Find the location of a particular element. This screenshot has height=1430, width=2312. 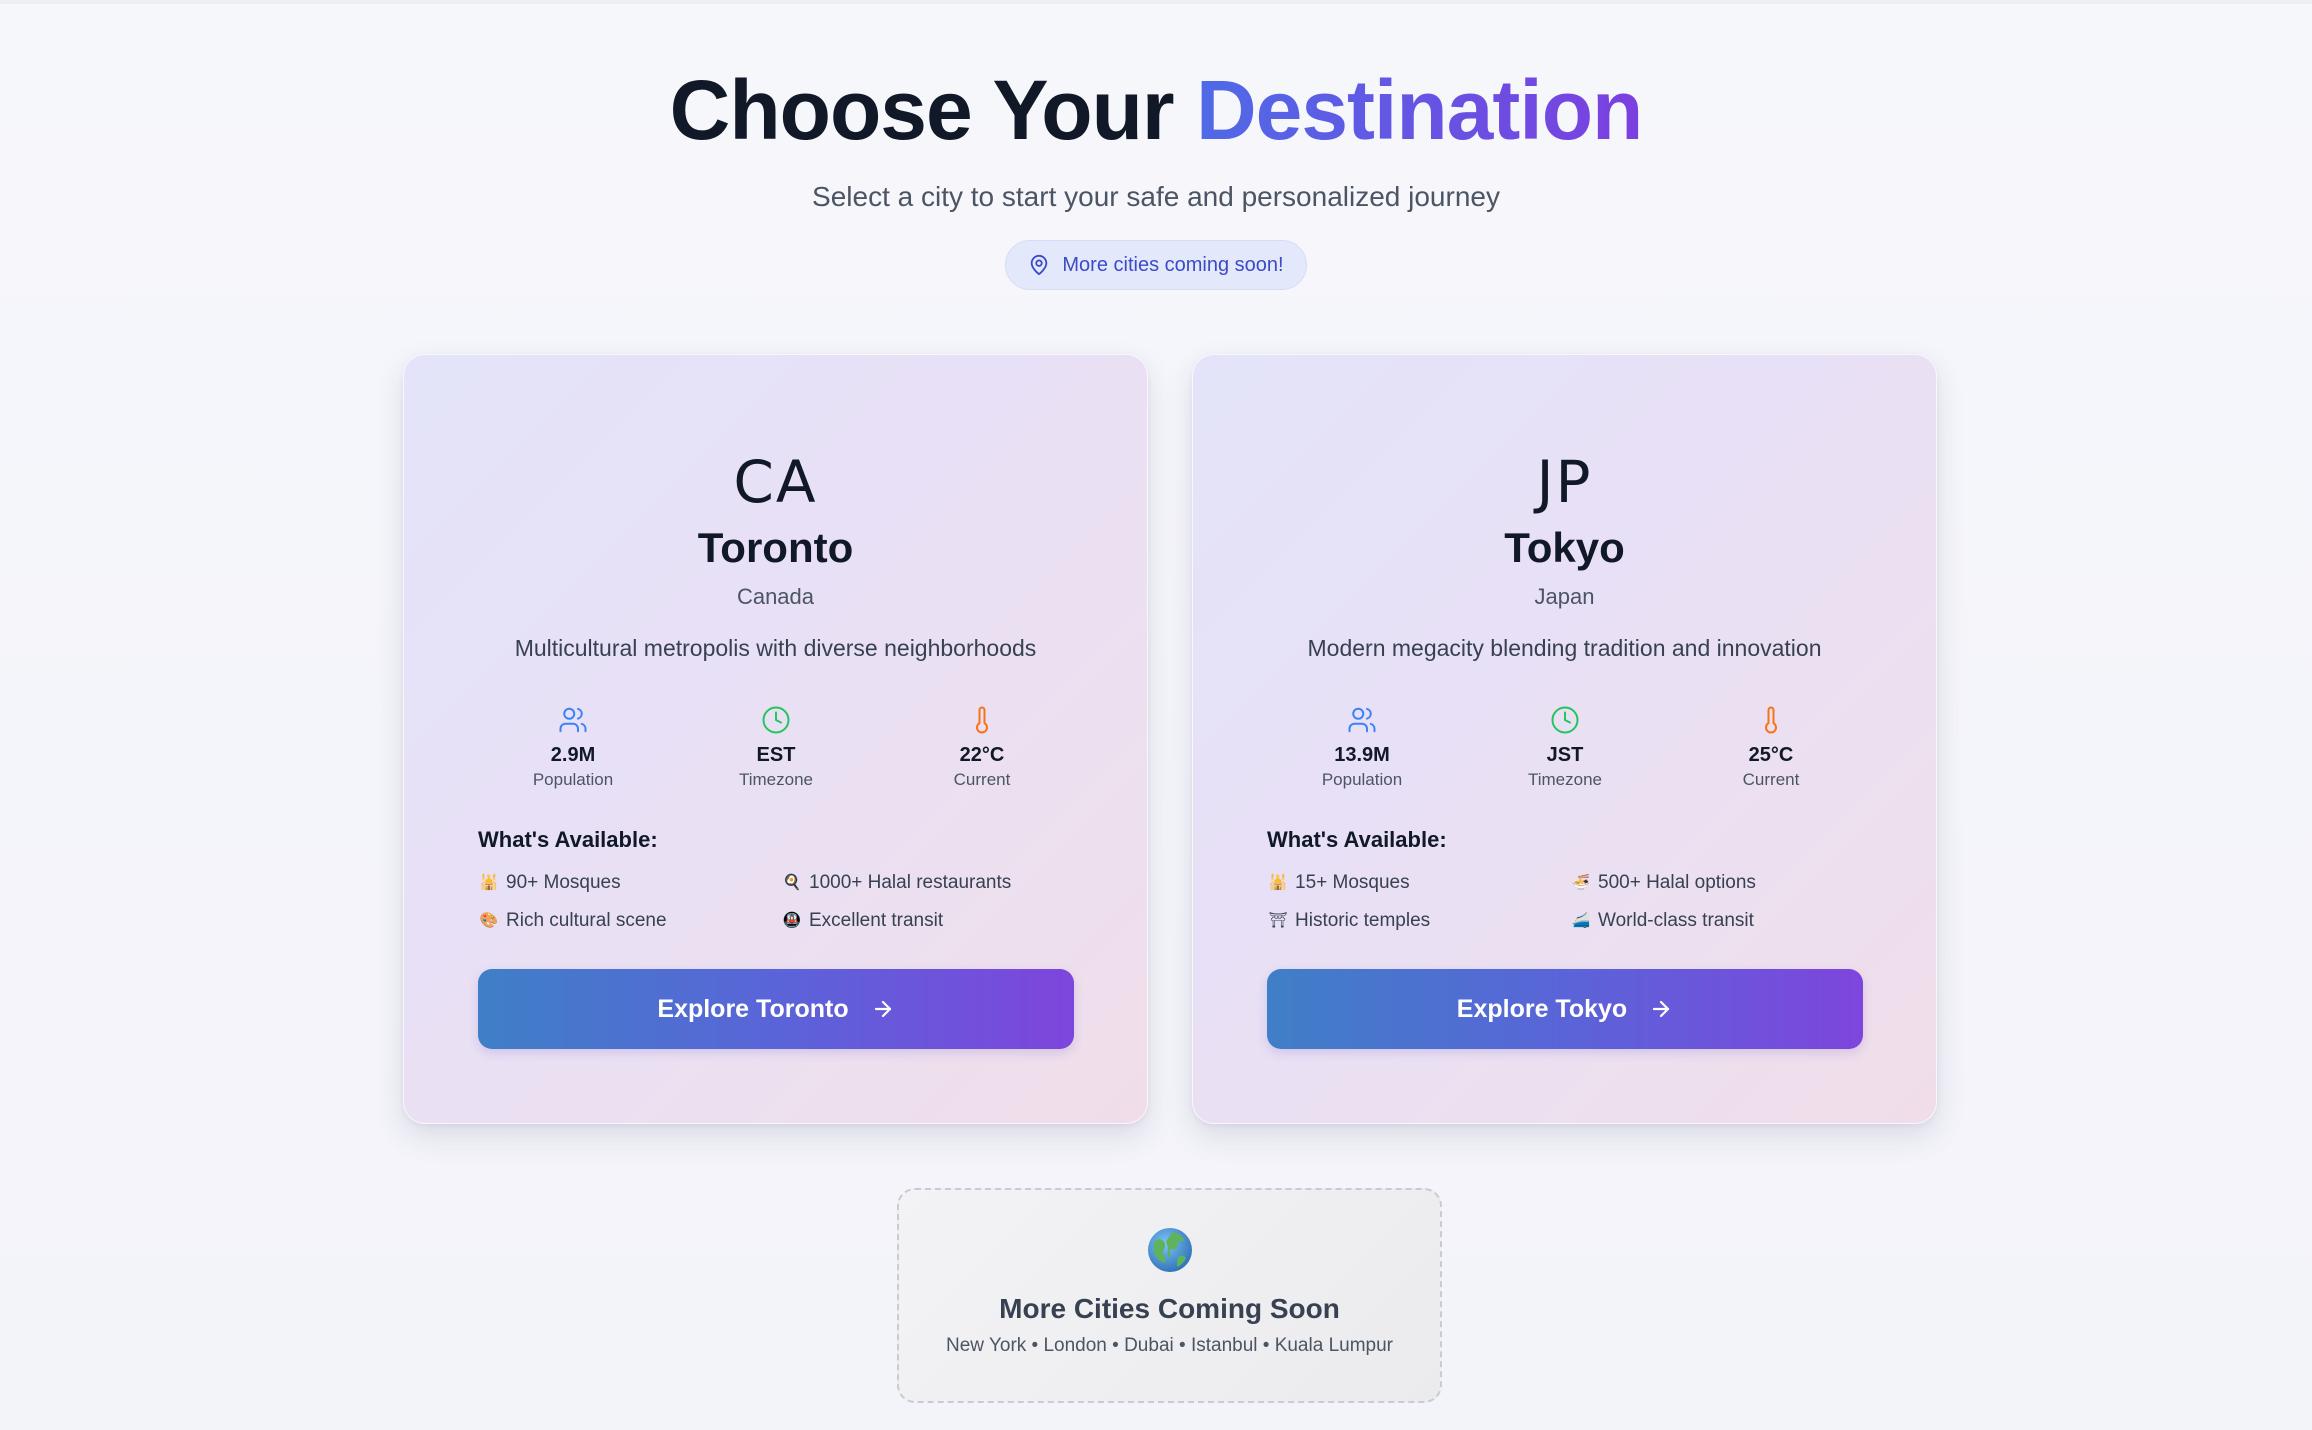

available-item-label: 1000+ Halal restaurants is located at coordinates (910, 882).